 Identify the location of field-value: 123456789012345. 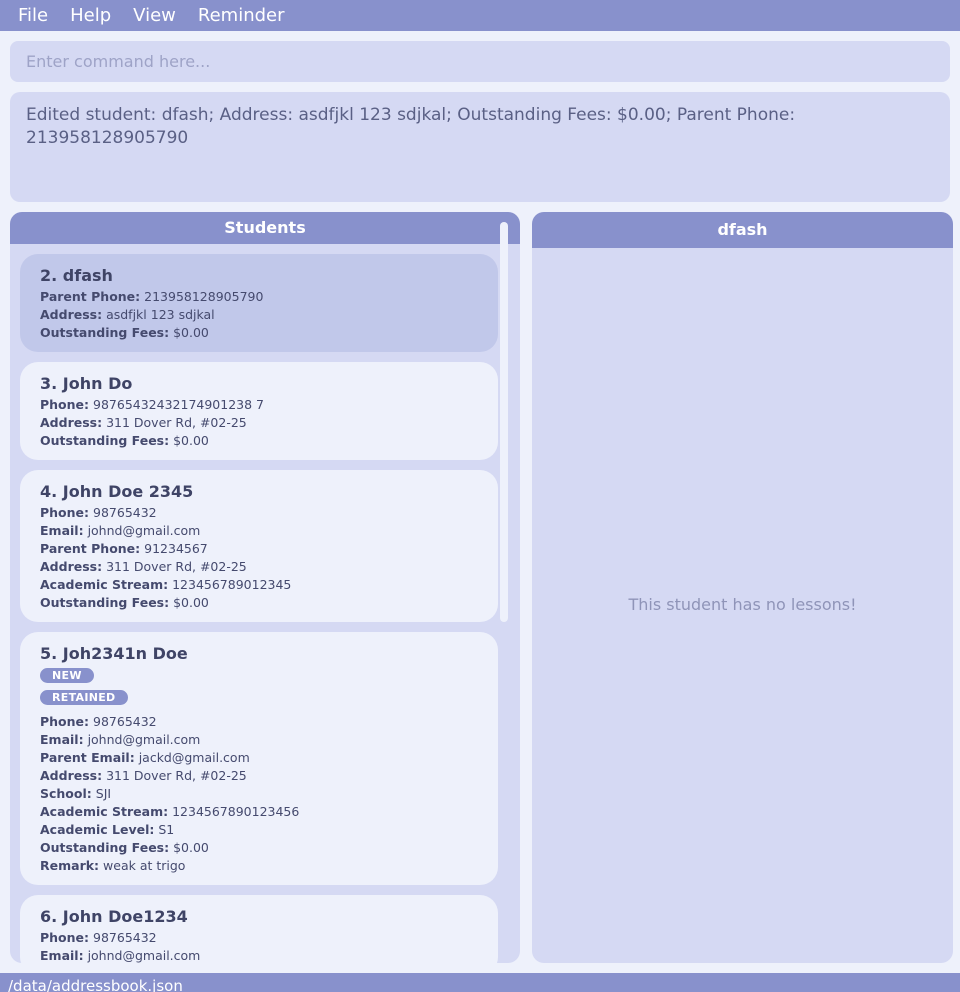
(232, 584).